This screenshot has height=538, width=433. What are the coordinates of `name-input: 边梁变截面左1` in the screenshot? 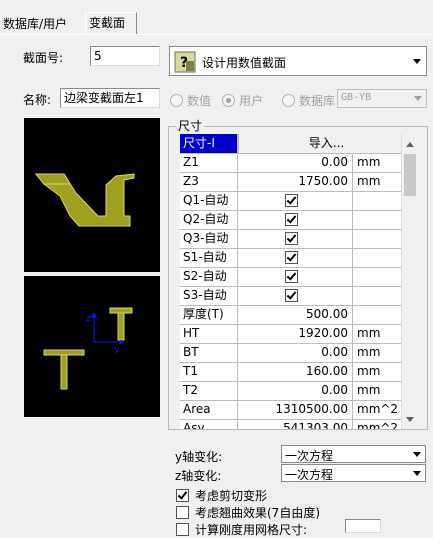 It's located at (110, 98).